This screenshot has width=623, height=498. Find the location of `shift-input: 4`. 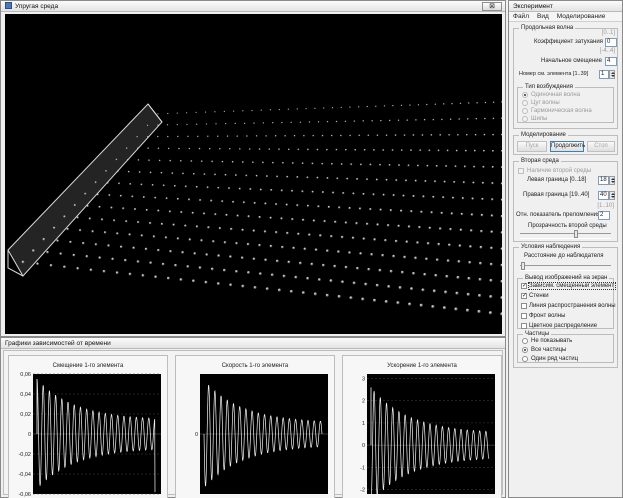

shift-input: 4 is located at coordinates (611, 61).